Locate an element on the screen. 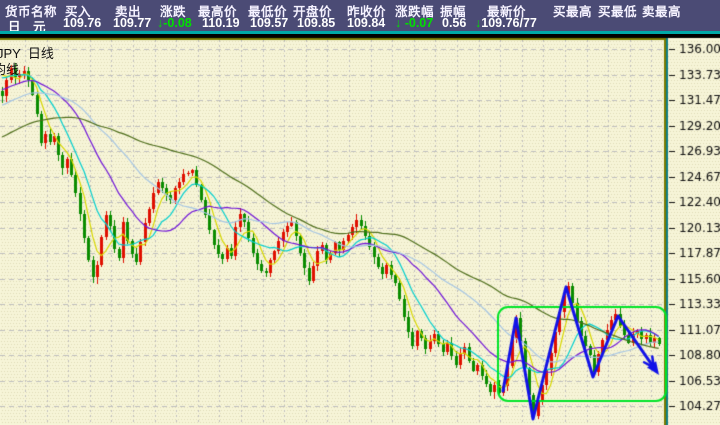 The width and height of the screenshot is (720, 425). quote-column-value: 109.85 is located at coordinates (316, 23).